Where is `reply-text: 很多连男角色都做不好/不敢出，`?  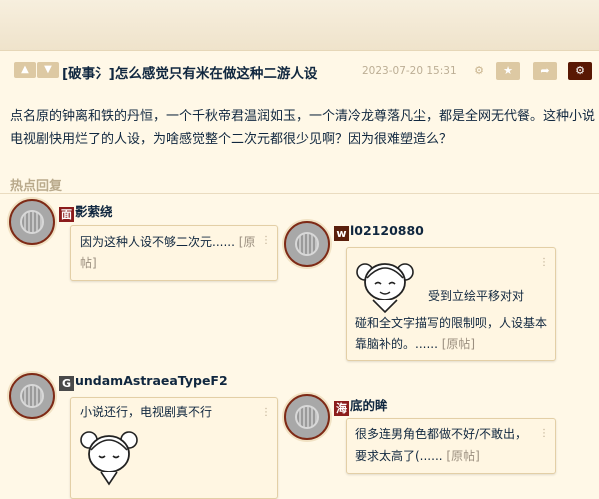
reply-text: 很多连男角色都做不好/不敢出， is located at coordinates (441, 434).